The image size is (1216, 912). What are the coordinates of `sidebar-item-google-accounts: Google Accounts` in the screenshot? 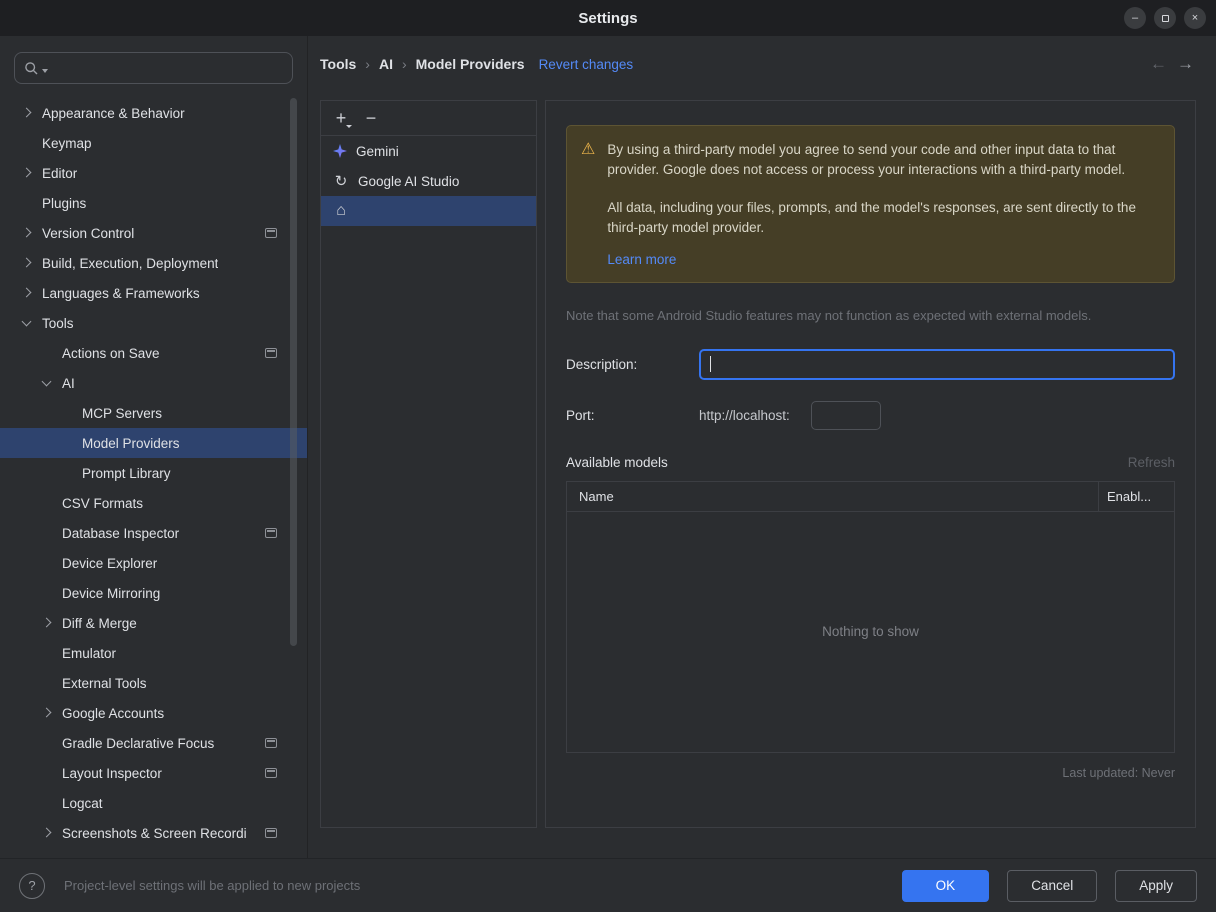 It's located at (153, 713).